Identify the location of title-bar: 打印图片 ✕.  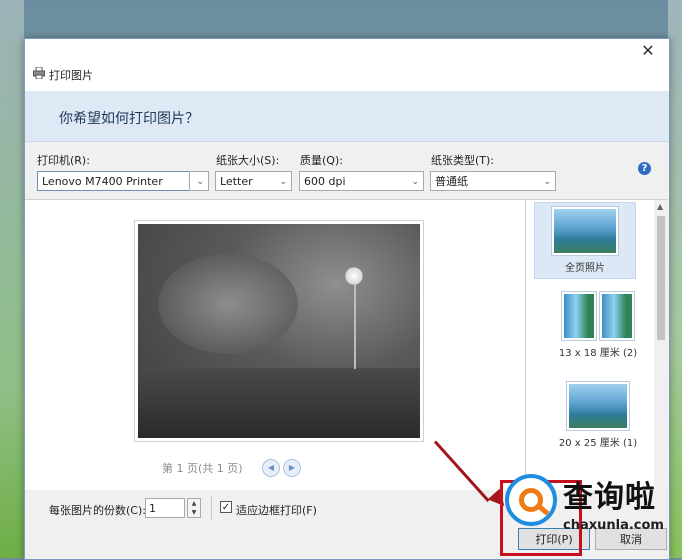
(347, 65).